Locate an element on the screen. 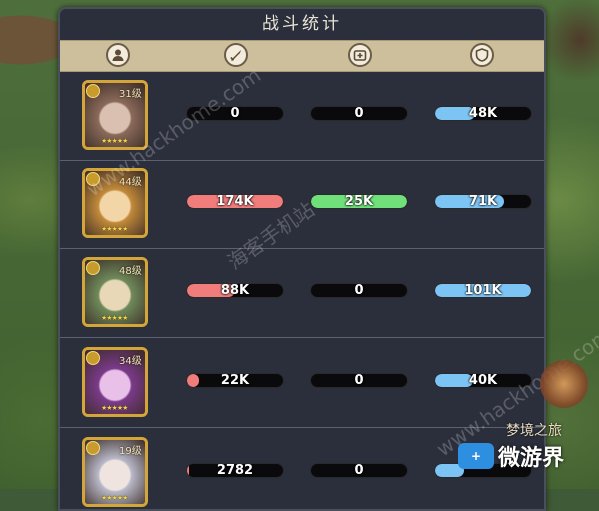 This screenshot has height=511, width=599. damage-bar: 2782 is located at coordinates (235, 470).